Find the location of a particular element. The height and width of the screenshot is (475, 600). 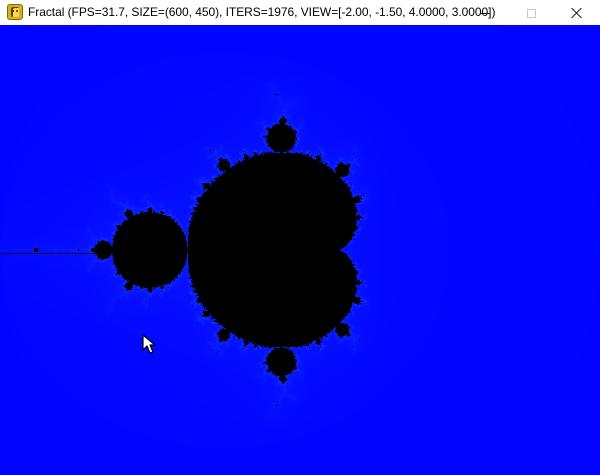

close-button is located at coordinates (577, 12).